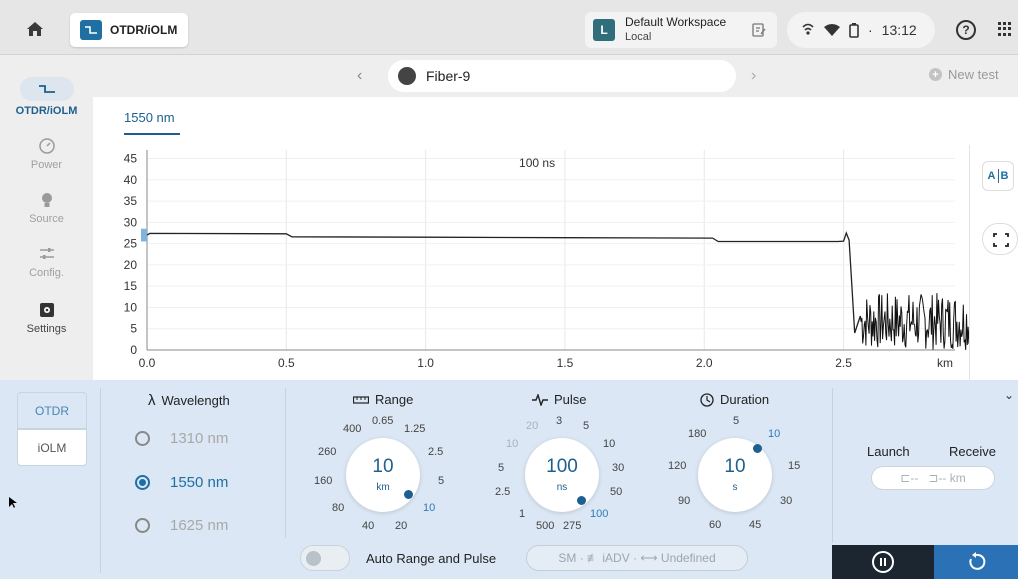 The image size is (1018, 579). Describe the element at coordinates (545, 526) in the screenshot. I see `dial-tick: 500` at that location.